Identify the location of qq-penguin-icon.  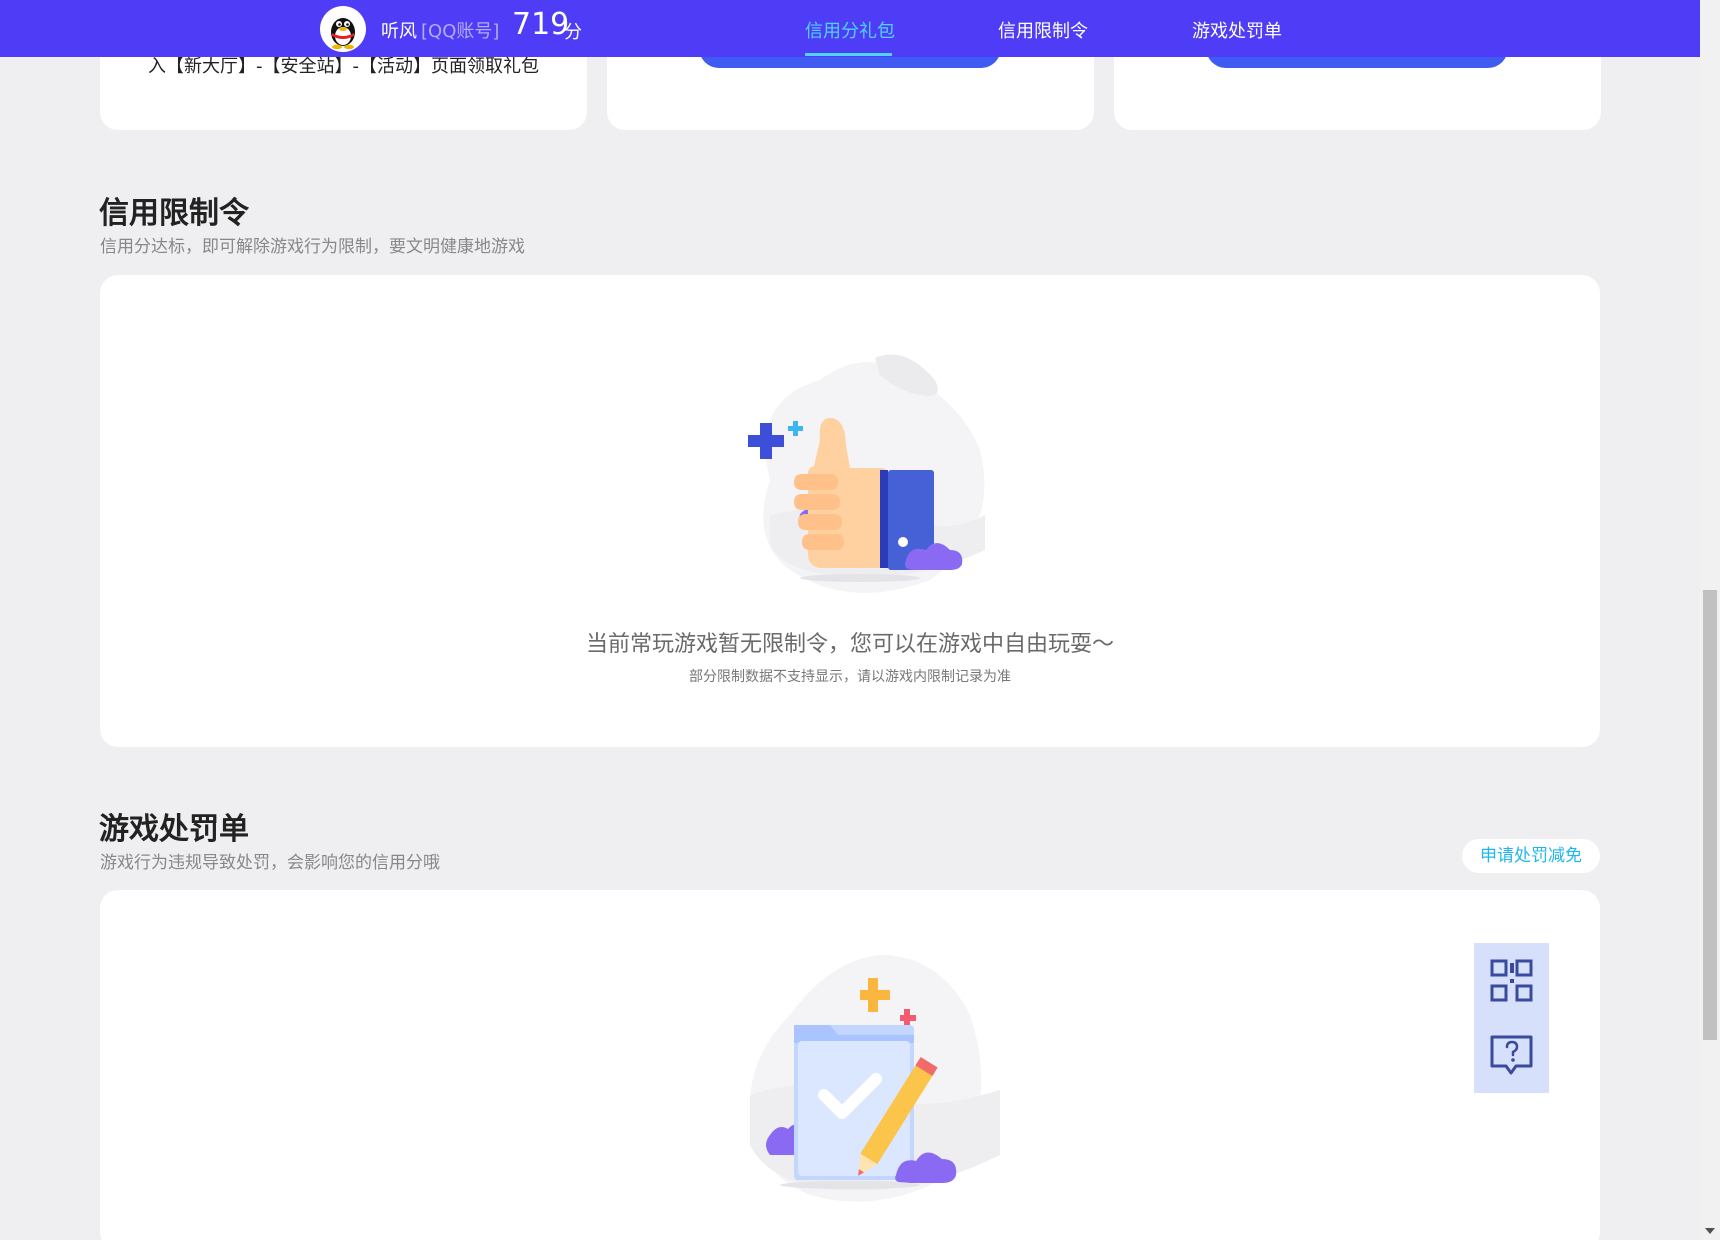
(343, 34).